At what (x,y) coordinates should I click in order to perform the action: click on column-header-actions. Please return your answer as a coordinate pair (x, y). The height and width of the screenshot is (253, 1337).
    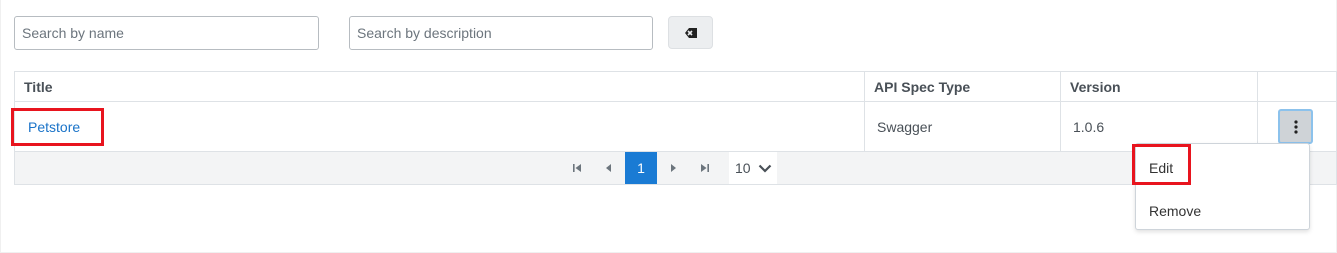
    Looking at the image, I should click on (1297, 86).